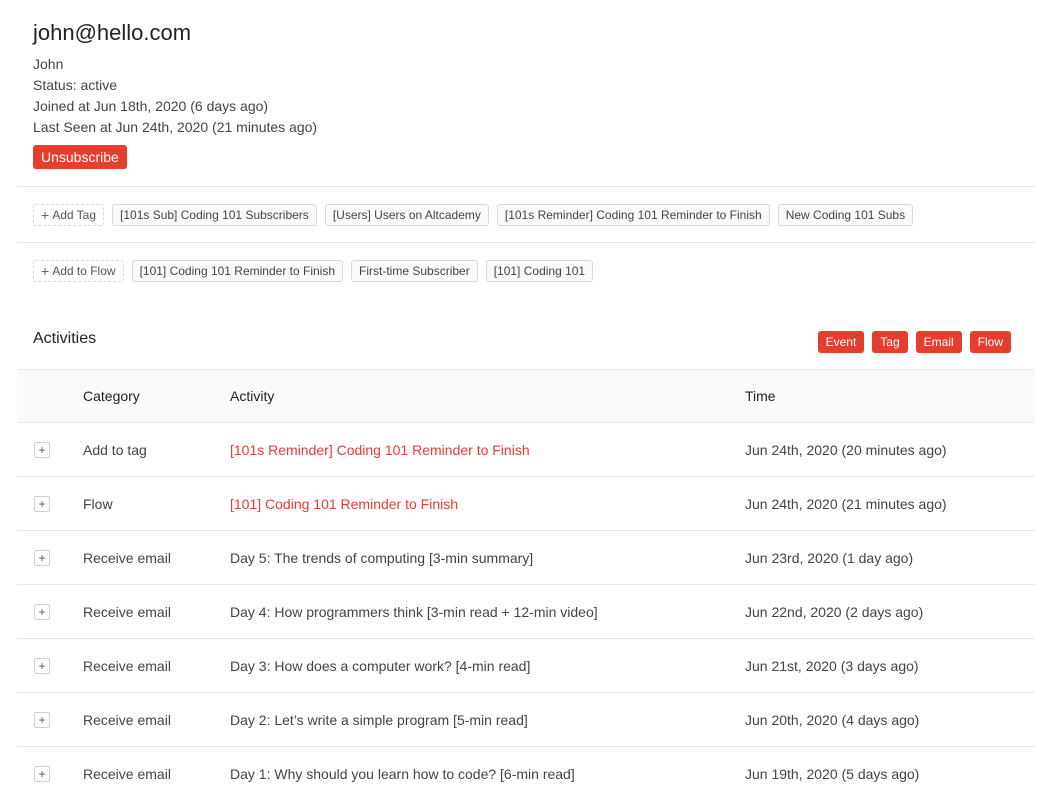 The height and width of the screenshot is (799, 1052). I want to click on tag-chip: New Coding 101 Subs, so click(845, 215).